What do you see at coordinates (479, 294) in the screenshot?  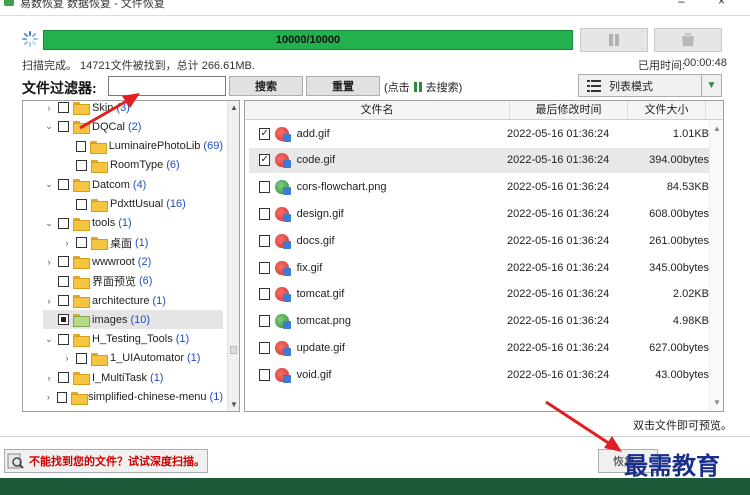 I see `file-row: tomcat.gif 2022-05-16 01:36:24 2.02KB` at bounding box center [479, 294].